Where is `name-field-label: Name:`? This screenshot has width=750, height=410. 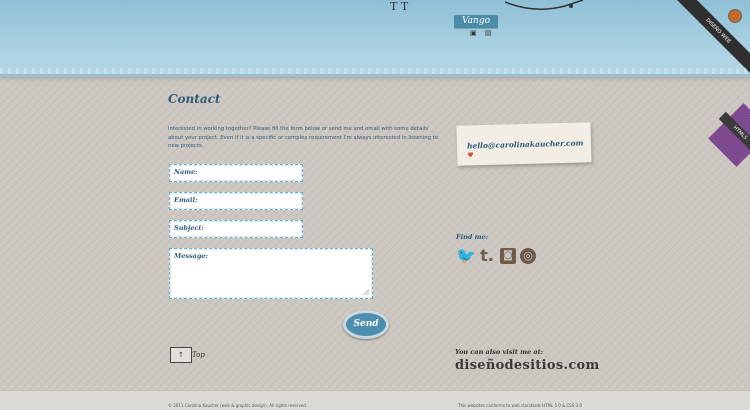
name-field-label: Name: is located at coordinates (186, 172).